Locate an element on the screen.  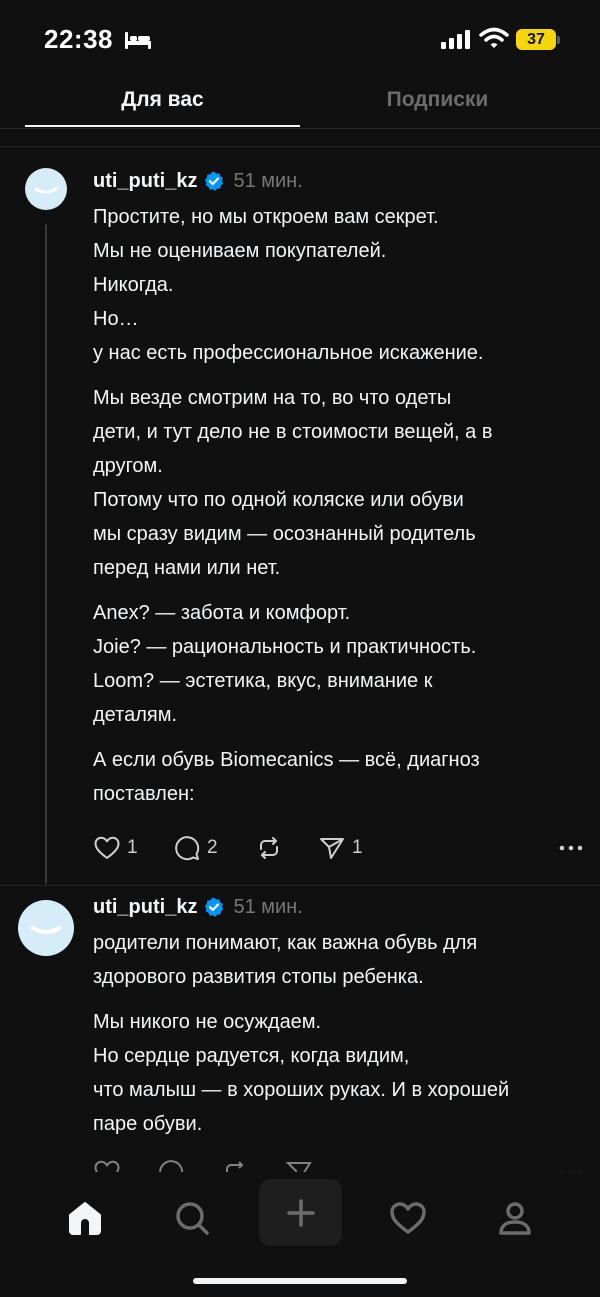
post-separator is located at coordinates (300, 885).